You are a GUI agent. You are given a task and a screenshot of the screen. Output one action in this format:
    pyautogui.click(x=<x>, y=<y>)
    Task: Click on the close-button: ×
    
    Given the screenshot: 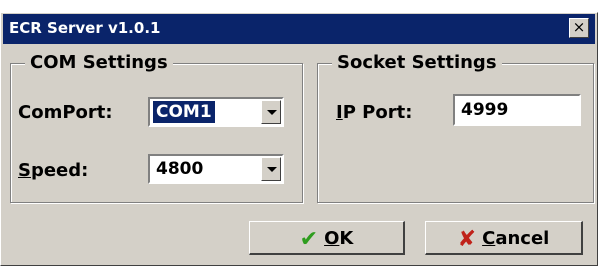 What is the action you would take?
    pyautogui.click(x=579, y=28)
    